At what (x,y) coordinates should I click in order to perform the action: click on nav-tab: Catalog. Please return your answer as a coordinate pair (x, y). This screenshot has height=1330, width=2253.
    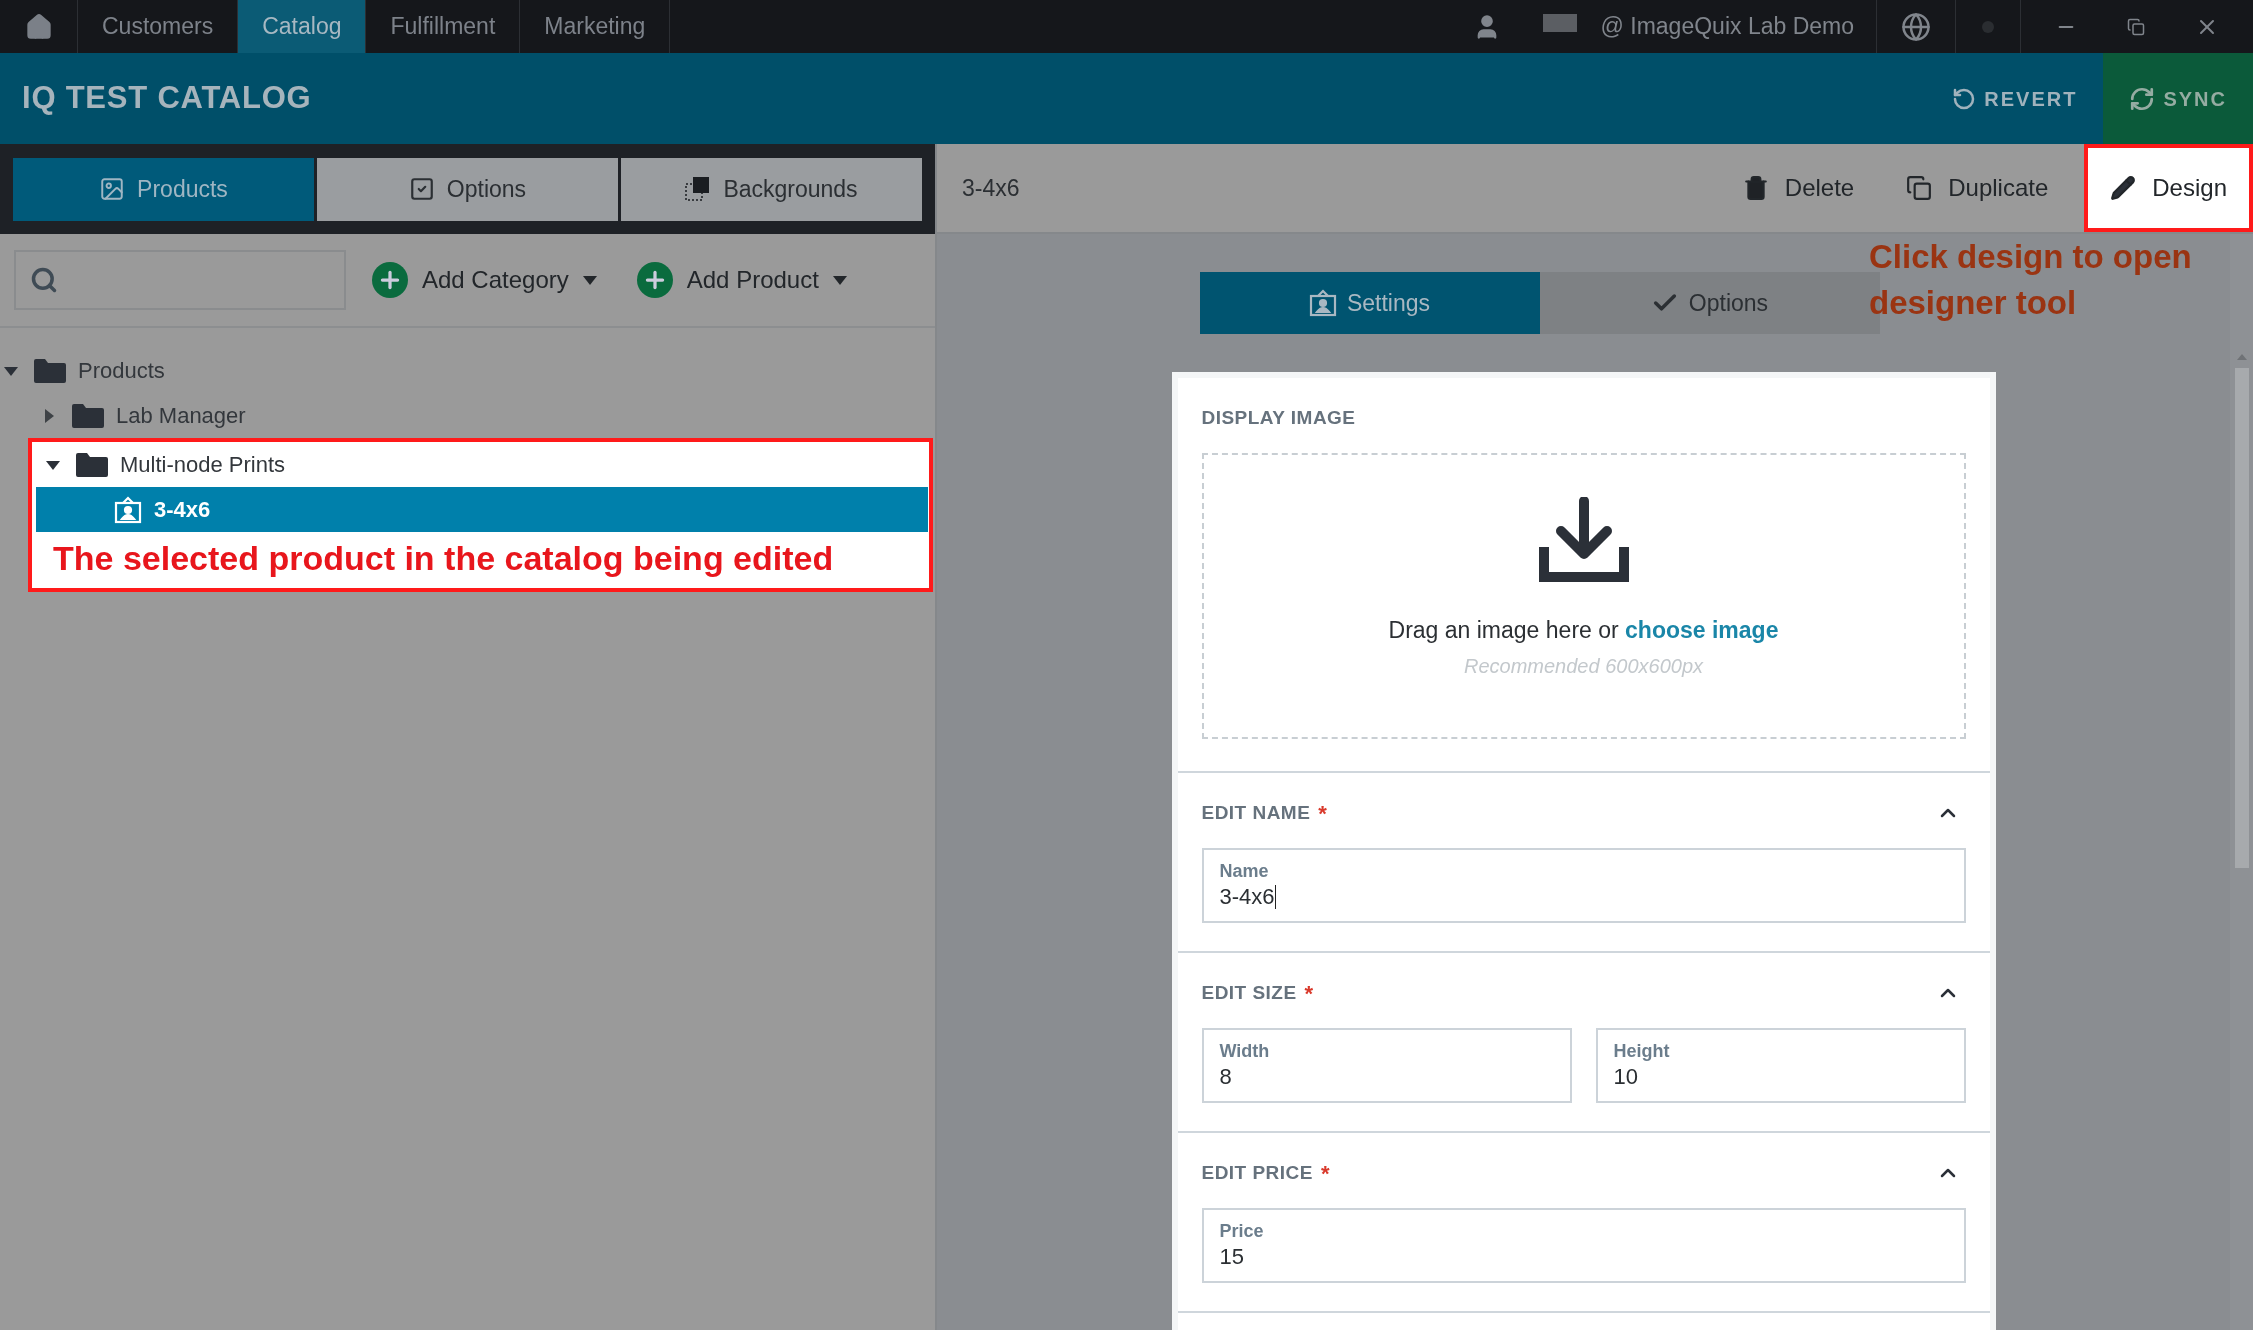
    Looking at the image, I should click on (302, 26).